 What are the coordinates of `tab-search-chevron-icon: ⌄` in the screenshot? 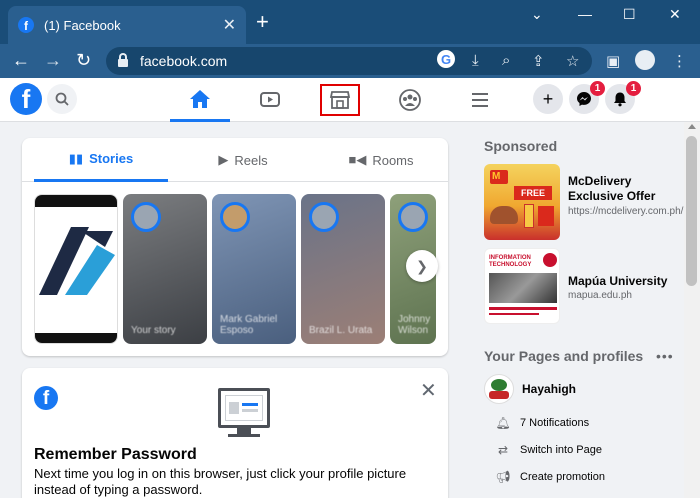 It's located at (537, 14).